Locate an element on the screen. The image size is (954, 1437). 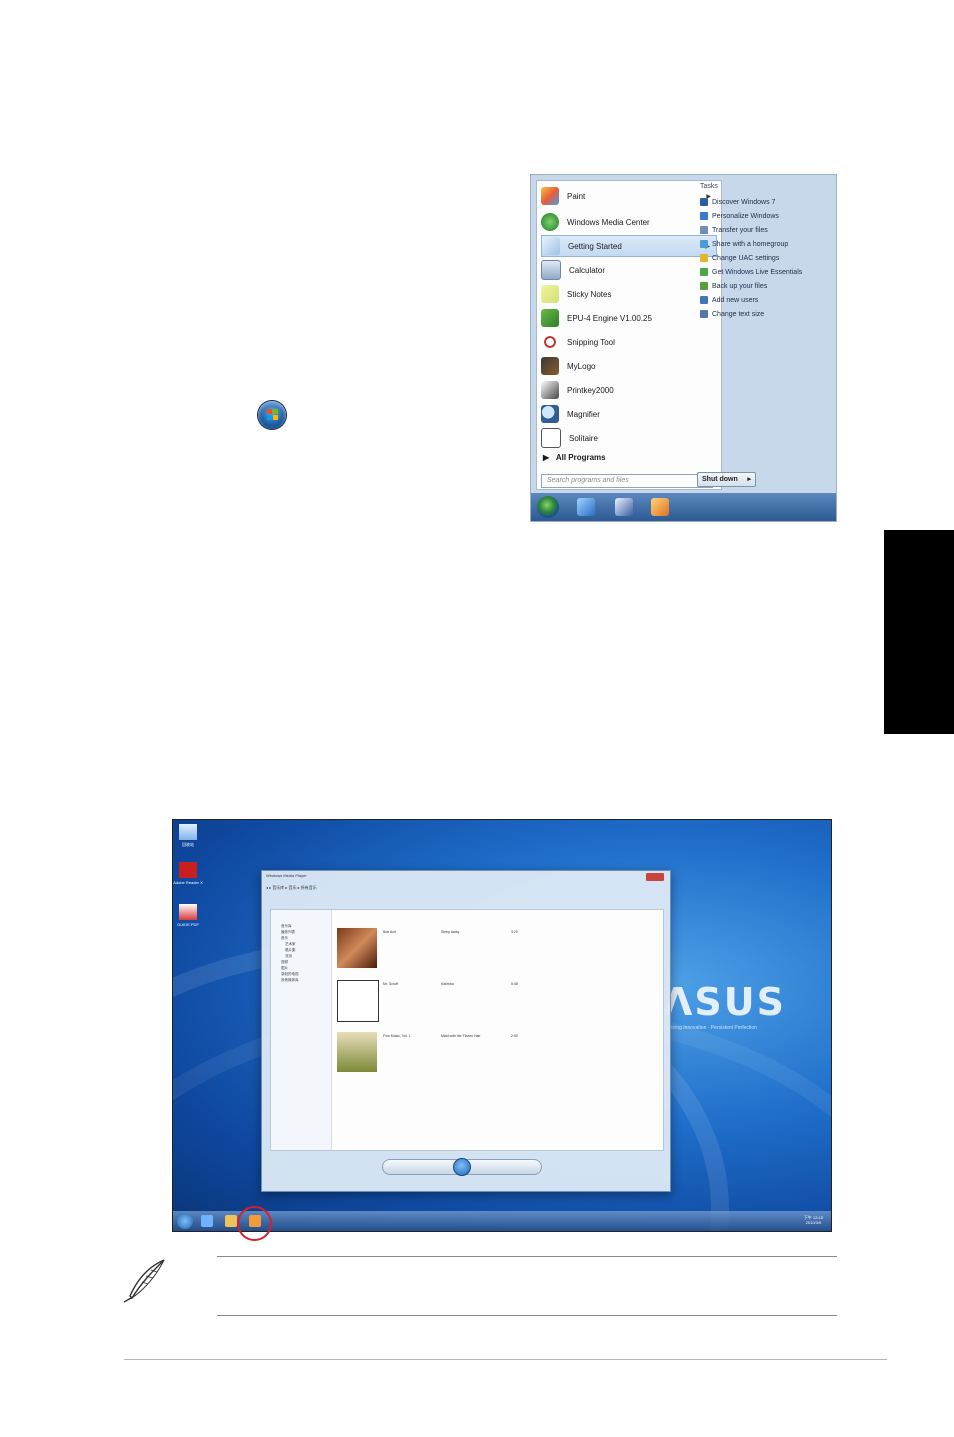
solitaire-icon is located at coordinates (551, 438).